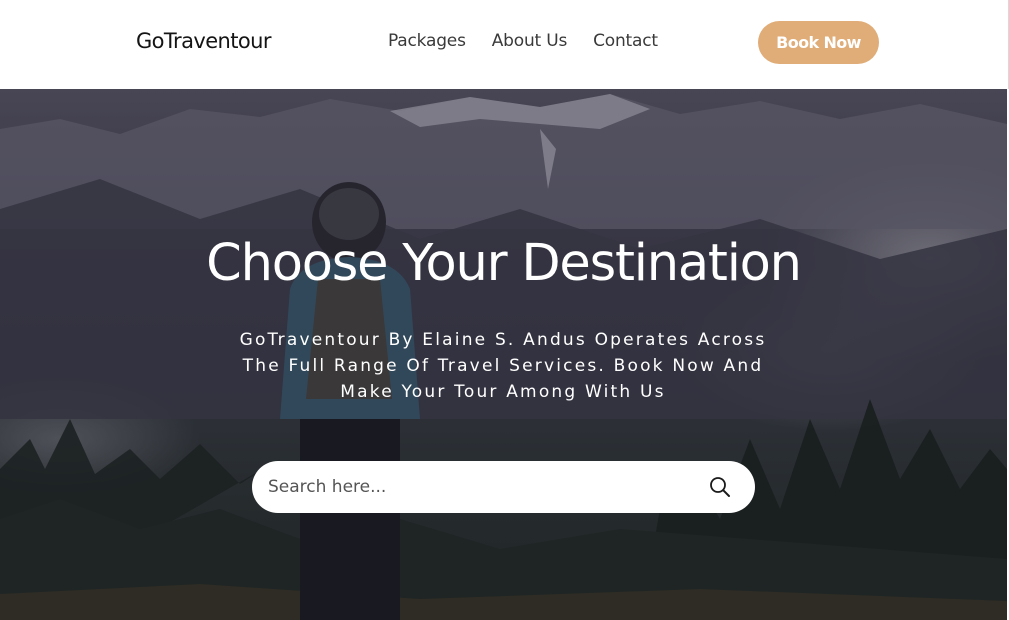  What do you see at coordinates (625, 41) in the screenshot?
I see `nav-link-contact: Contact` at bounding box center [625, 41].